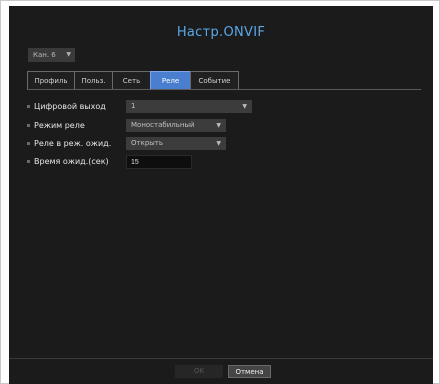  What do you see at coordinates (189, 106) in the screenshot?
I see `digital-output-select: 1 ▼` at bounding box center [189, 106].